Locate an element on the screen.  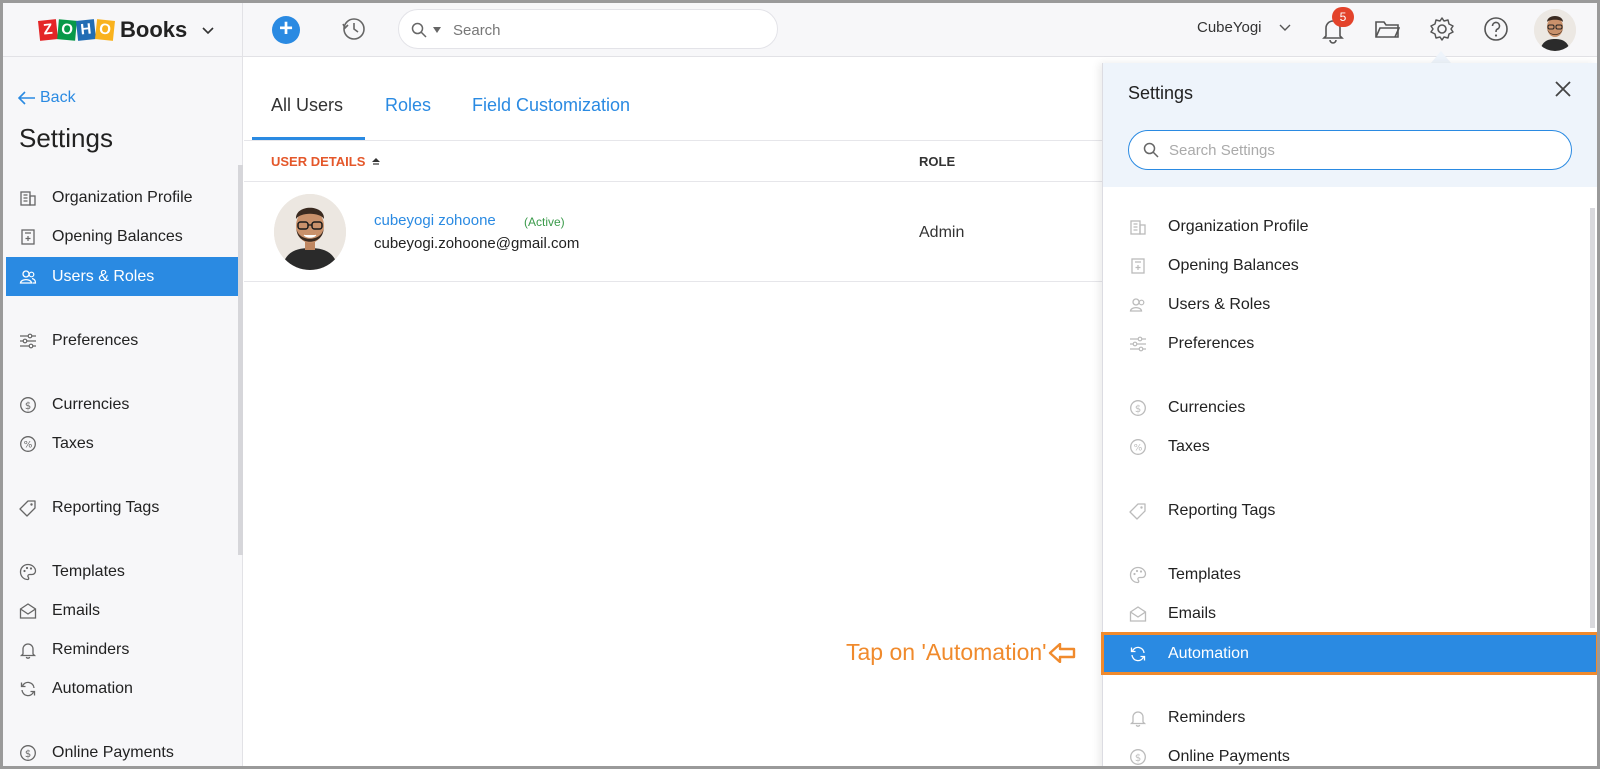
users-icon is located at coordinates (28, 276).